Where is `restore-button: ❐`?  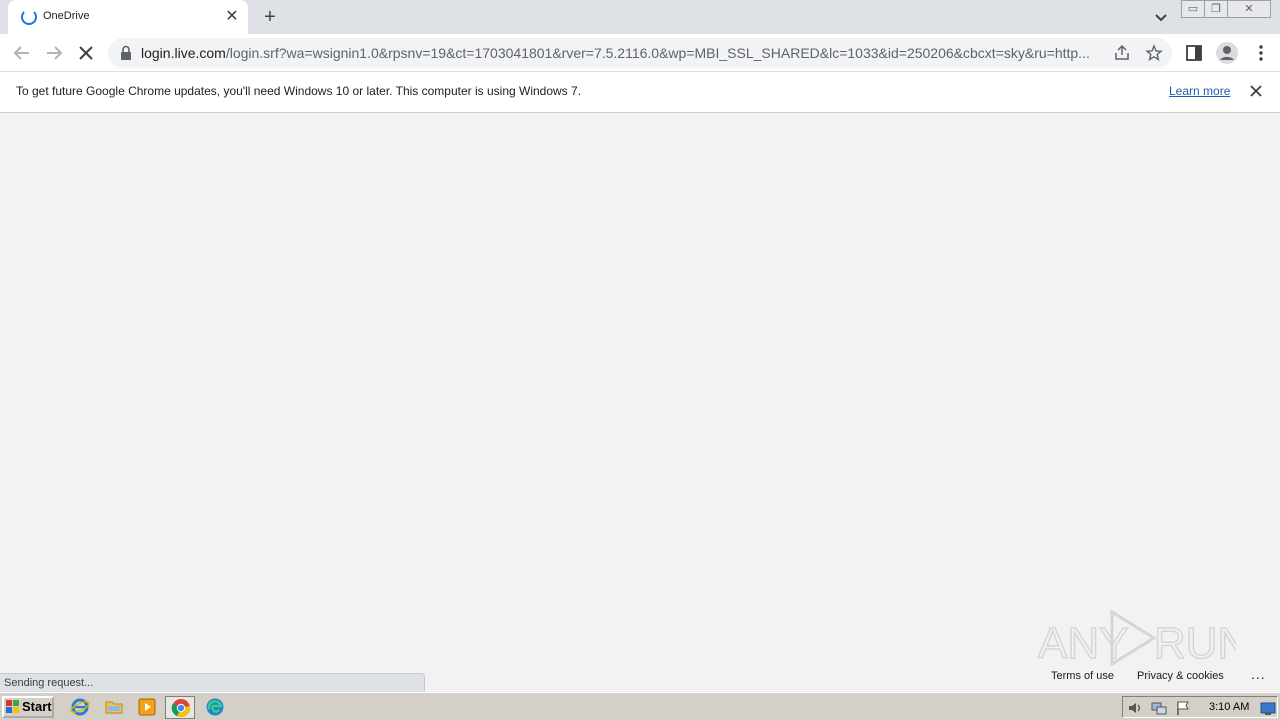
restore-button: ❐ is located at coordinates (1216, 9).